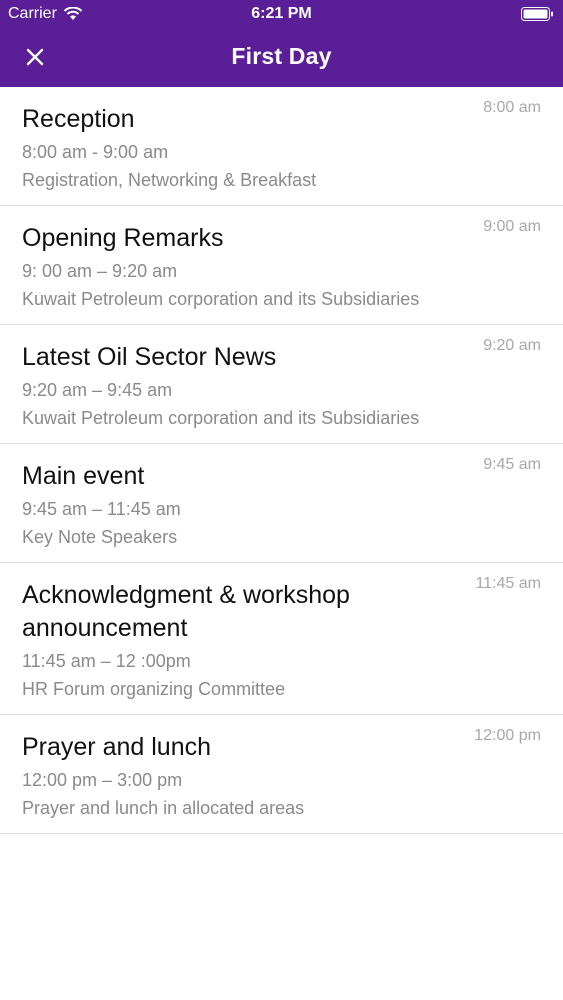 This screenshot has height=1000, width=563. I want to click on session-title: Latest Oil Sector News, so click(149, 357).